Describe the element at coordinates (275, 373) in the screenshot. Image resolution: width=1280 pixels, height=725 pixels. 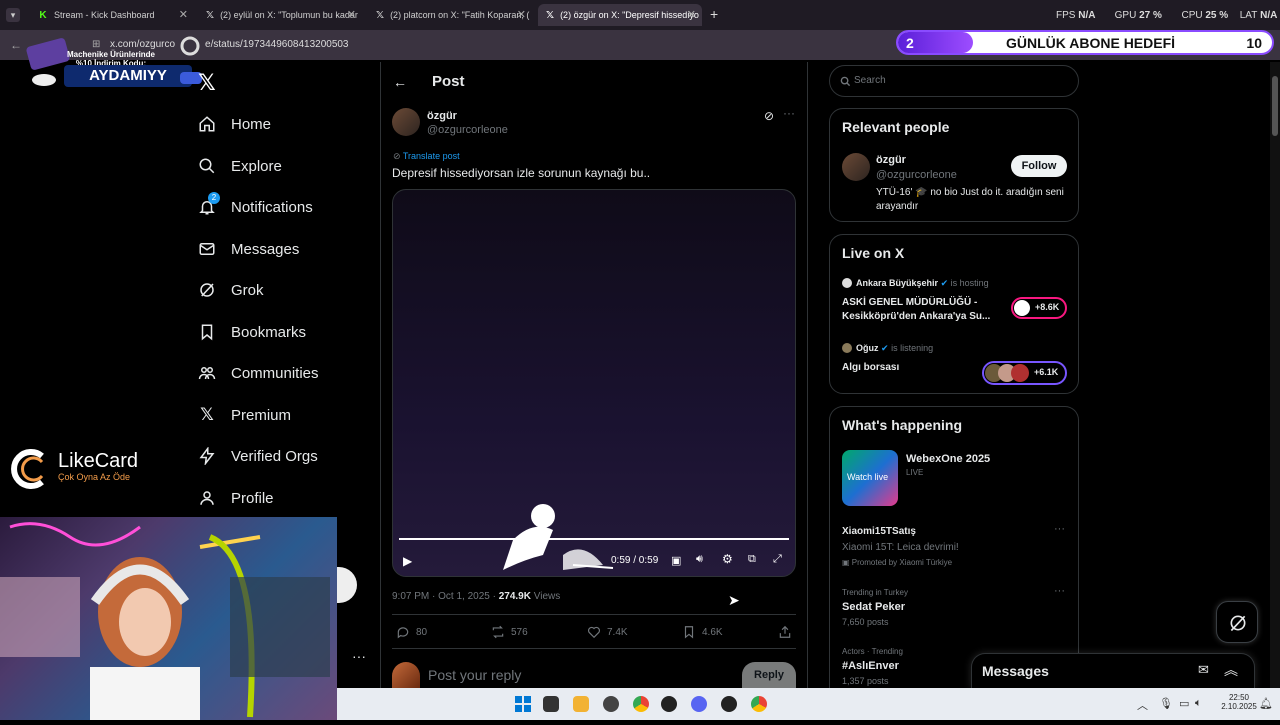
I see `nav-label: Communities` at that location.